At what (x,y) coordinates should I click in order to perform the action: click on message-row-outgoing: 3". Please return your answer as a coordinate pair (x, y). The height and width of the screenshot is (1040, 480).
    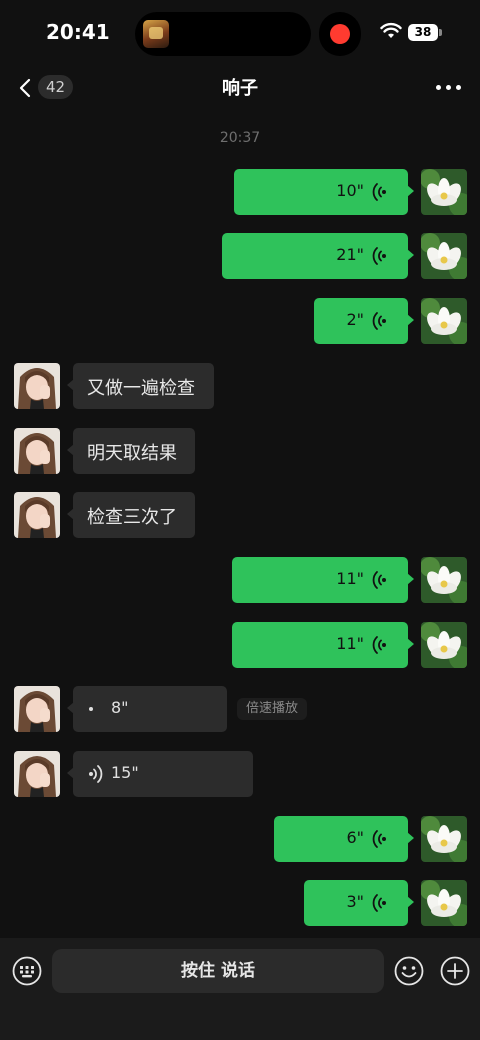
    Looking at the image, I should click on (240, 904).